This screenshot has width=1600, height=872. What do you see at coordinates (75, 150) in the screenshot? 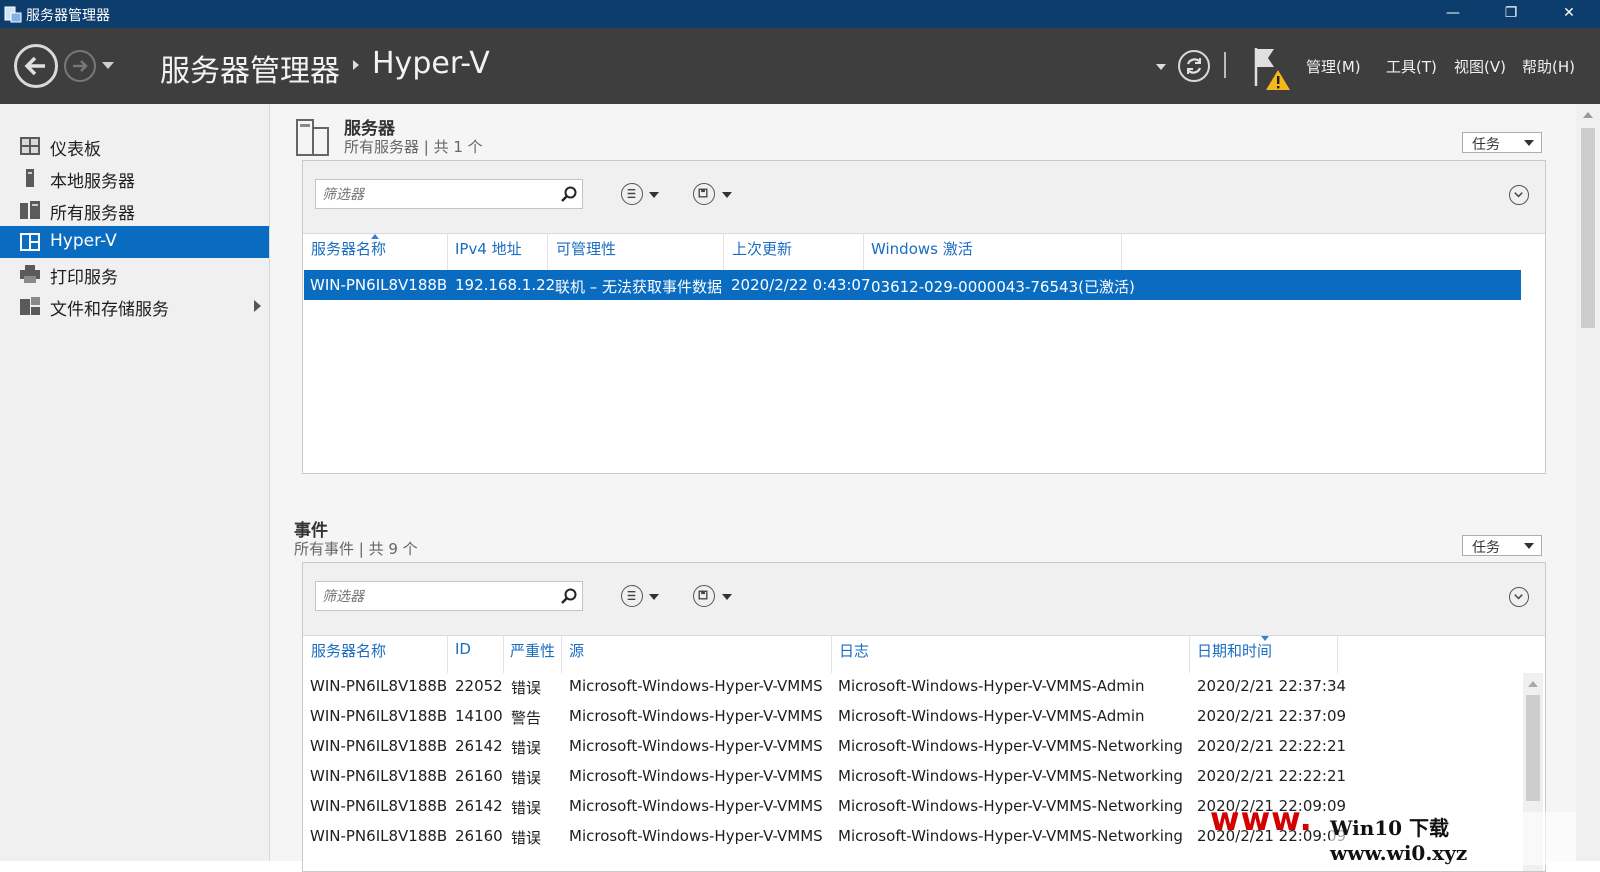
I see `sidebar-item-label: 仪表板` at bounding box center [75, 150].